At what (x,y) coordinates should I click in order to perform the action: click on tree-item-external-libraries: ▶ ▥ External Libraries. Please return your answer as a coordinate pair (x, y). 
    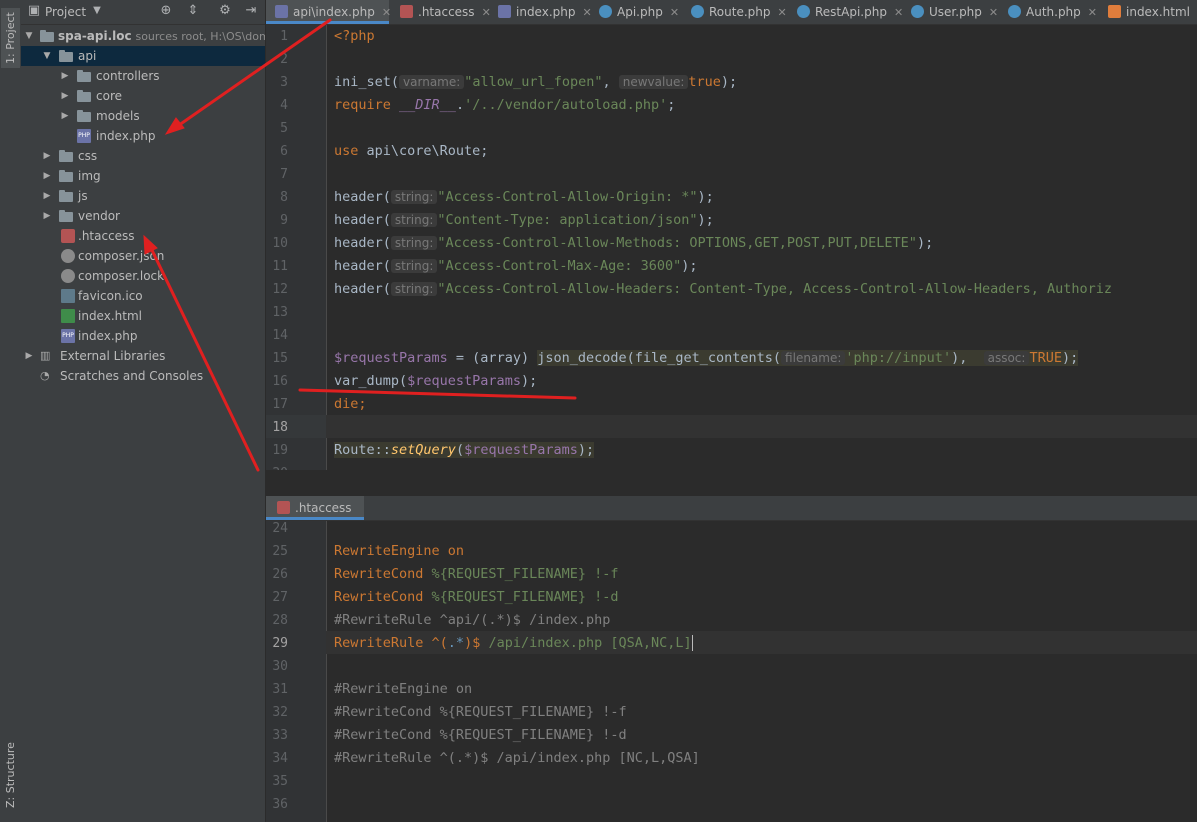
    Looking at the image, I should click on (143, 356).